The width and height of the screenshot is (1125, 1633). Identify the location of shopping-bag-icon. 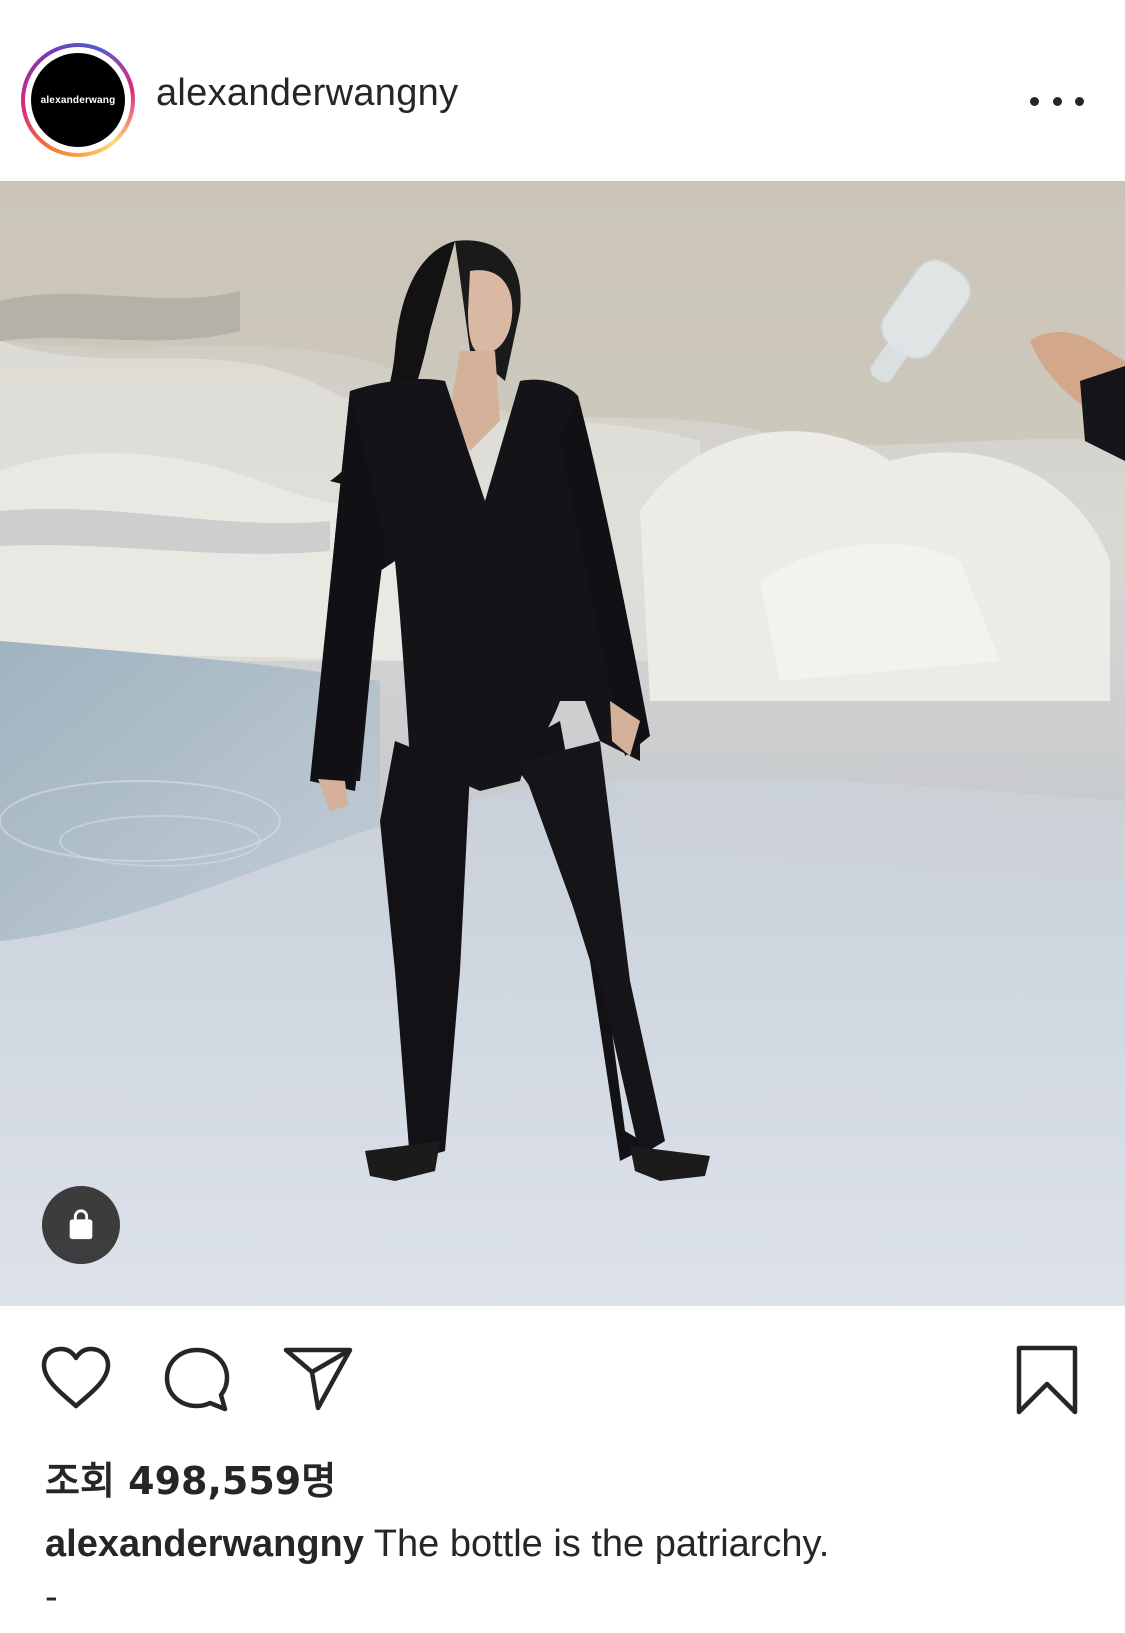
(81, 1224).